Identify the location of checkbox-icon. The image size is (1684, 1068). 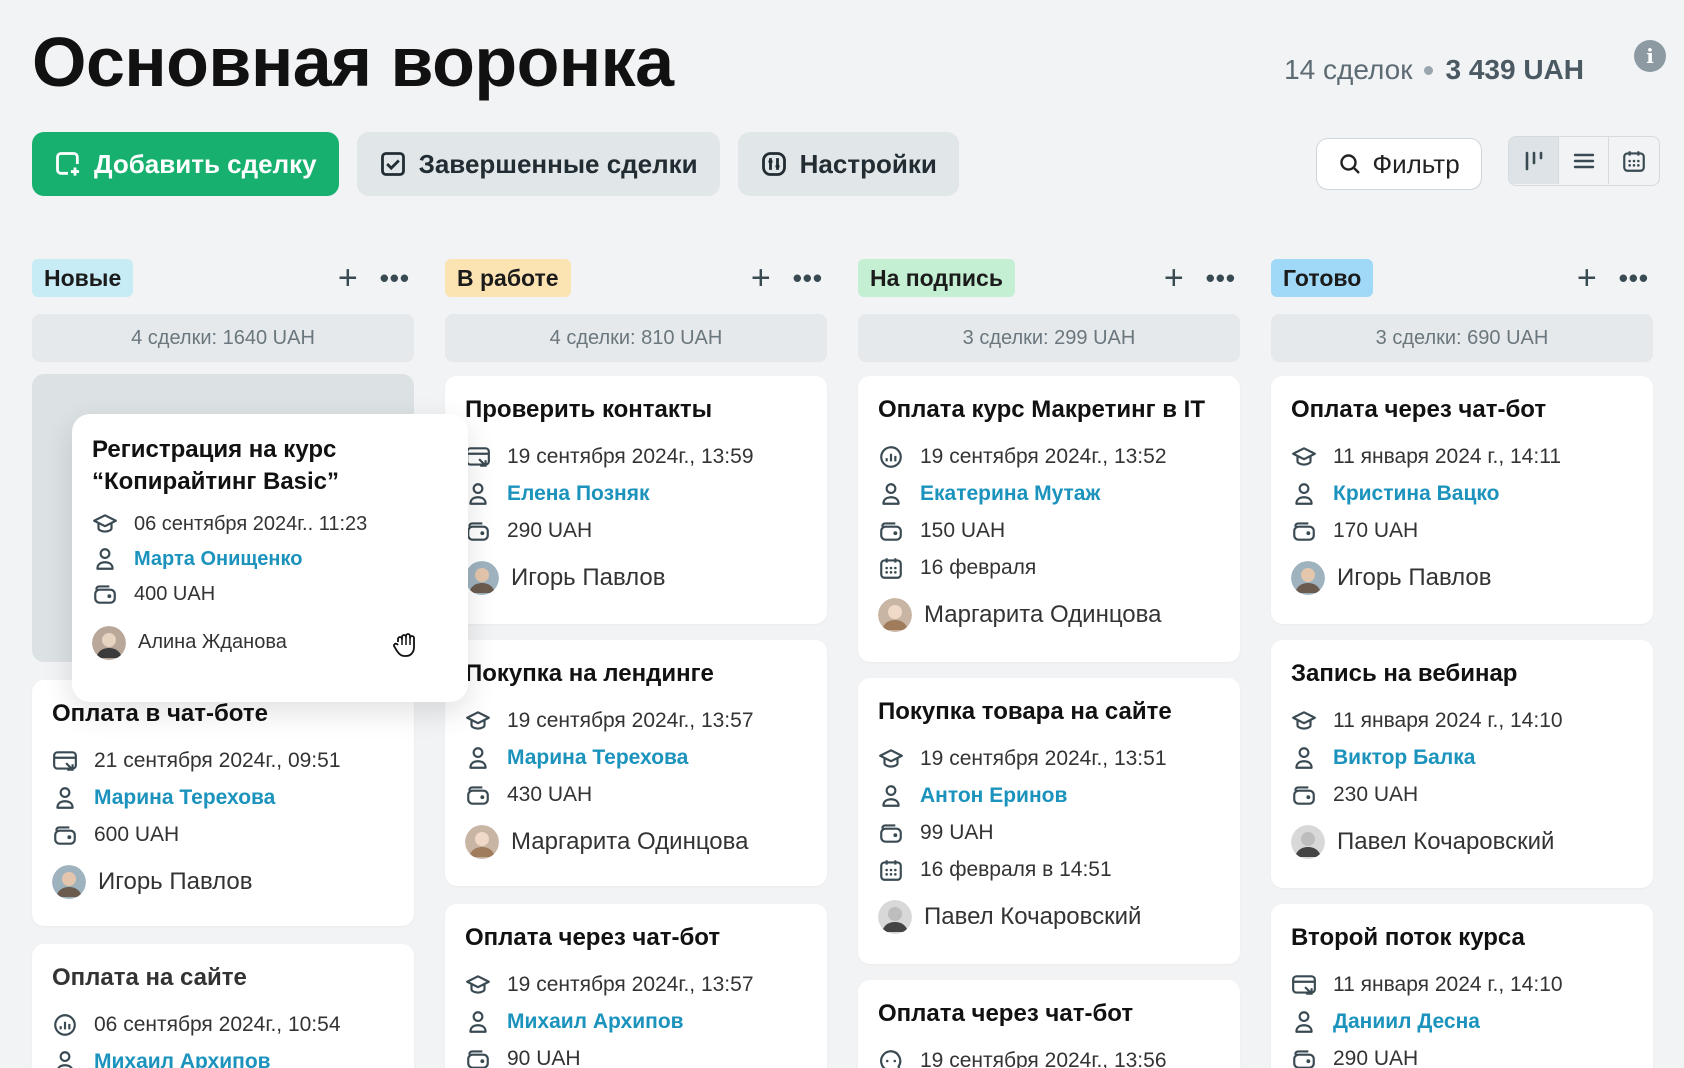
(392, 164).